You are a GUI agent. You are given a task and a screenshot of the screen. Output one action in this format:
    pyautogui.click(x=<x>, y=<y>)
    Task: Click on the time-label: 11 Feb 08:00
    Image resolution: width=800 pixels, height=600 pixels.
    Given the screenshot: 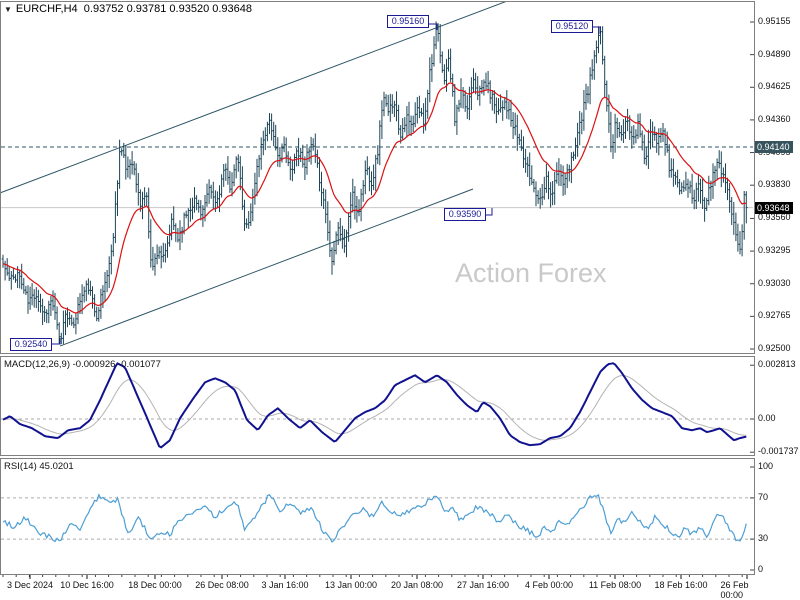 What is the action you would take?
    pyautogui.click(x=615, y=585)
    